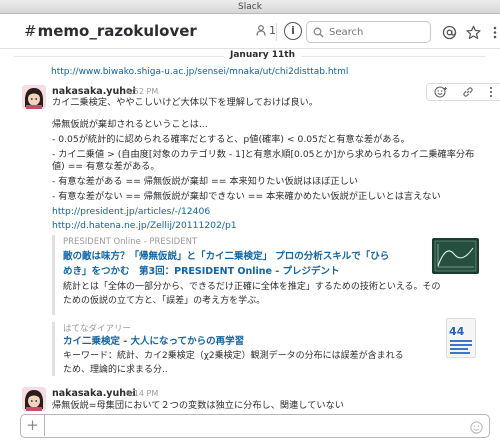 The width and height of the screenshot is (500, 444). I want to click on preview-thumbnail, so click(455, 256).